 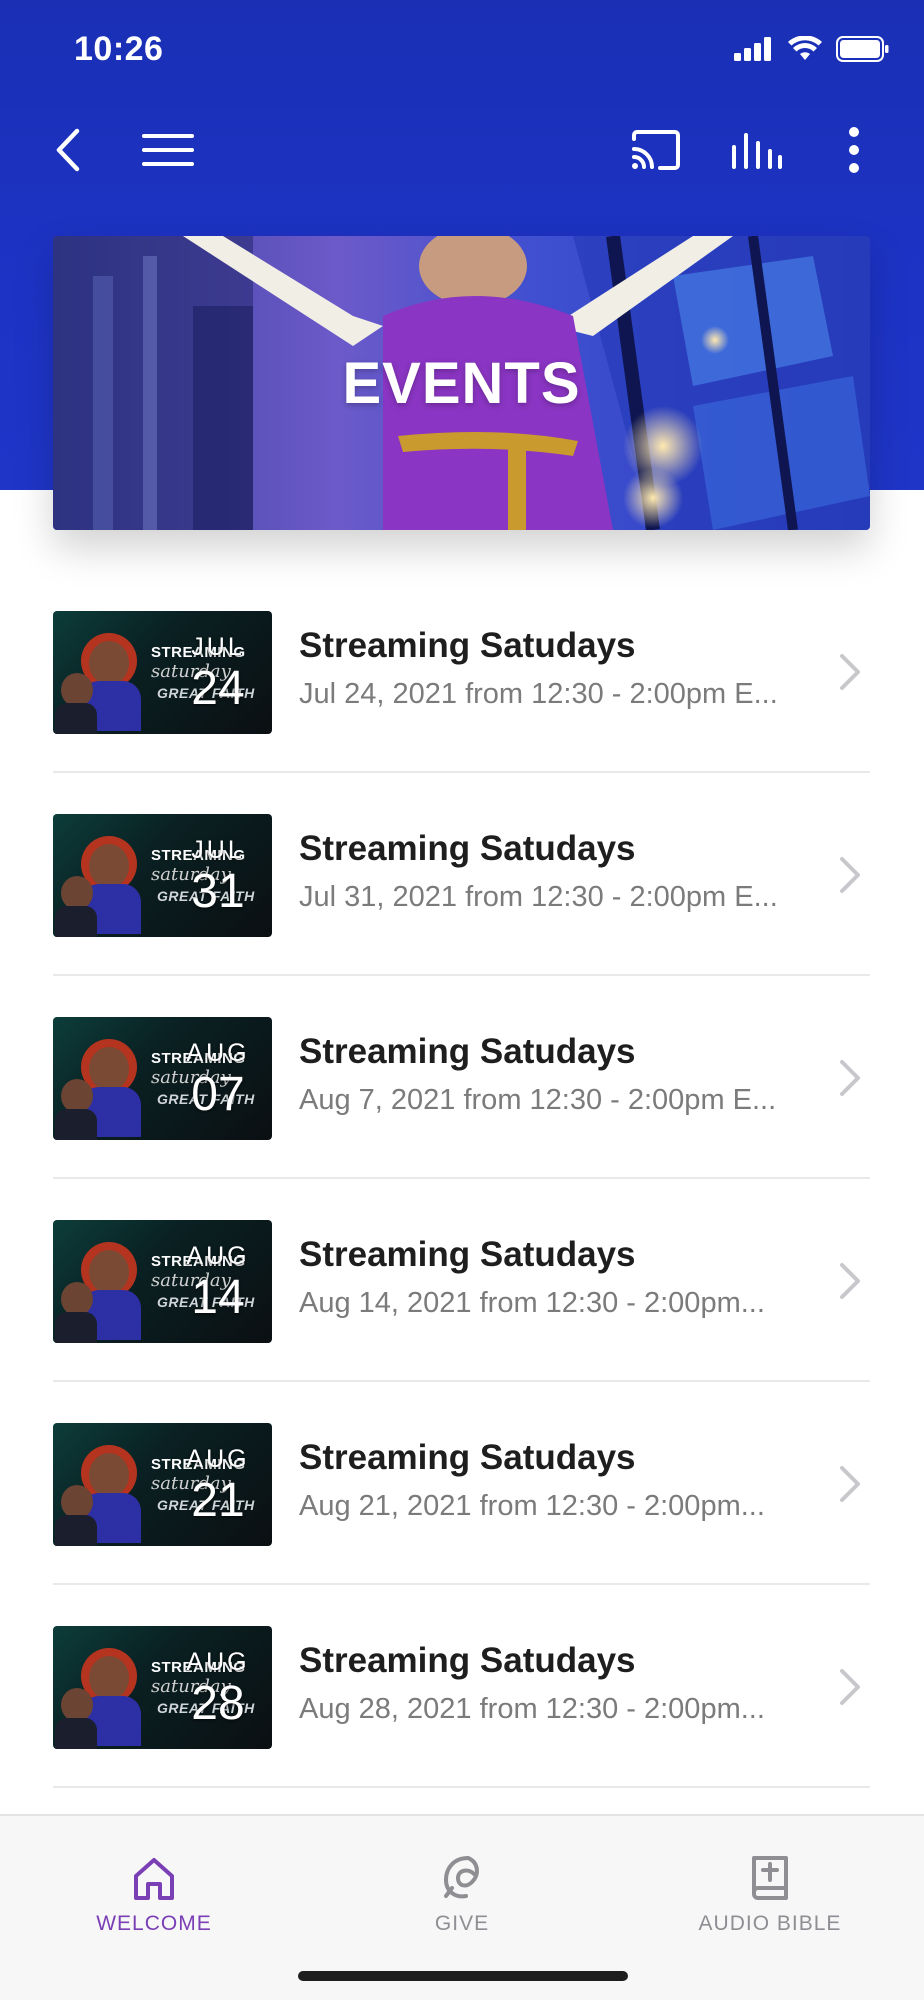 What do you see at coordinates (162, 875) in the screenshot?
I see `event-thumbnail: STREAMING saturday GREAT FAITH JUL 31` at bounding box center [162, 875].